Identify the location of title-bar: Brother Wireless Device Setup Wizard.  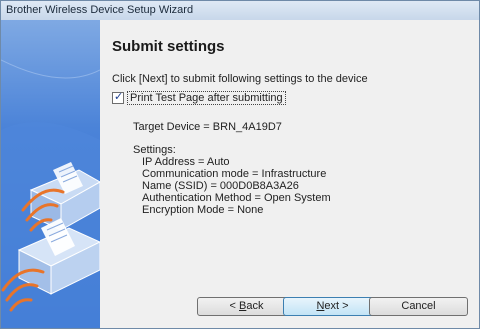
(240, 11).